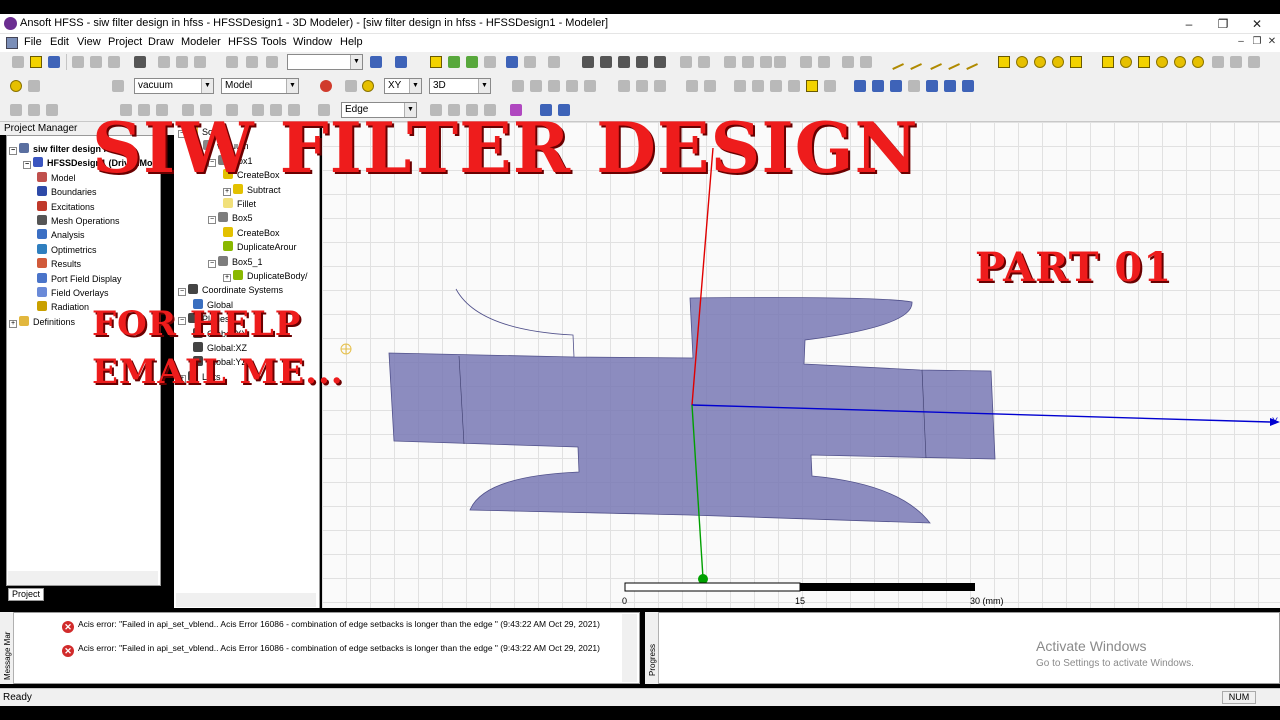 The width and height of the screenshot is (1280, 720). Describe the element at coordinates (518, 86) in the screenshot. I see `coord-relative-icon` at that location.